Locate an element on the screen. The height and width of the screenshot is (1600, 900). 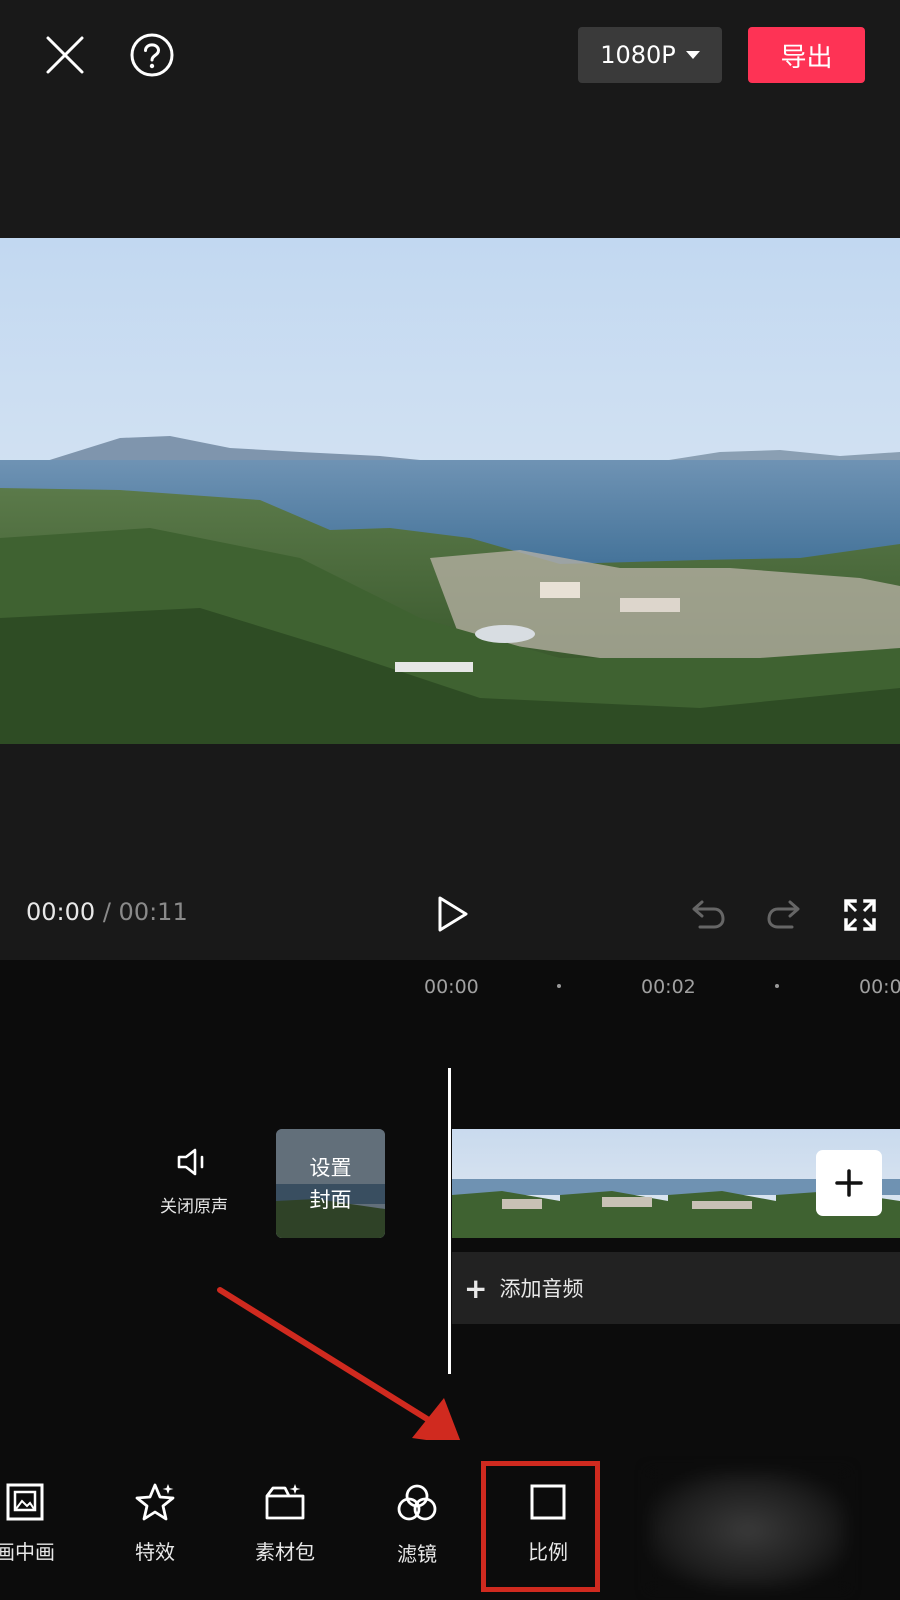
time-ruler-tick: 00:02 is located at coordinates (668, 987).